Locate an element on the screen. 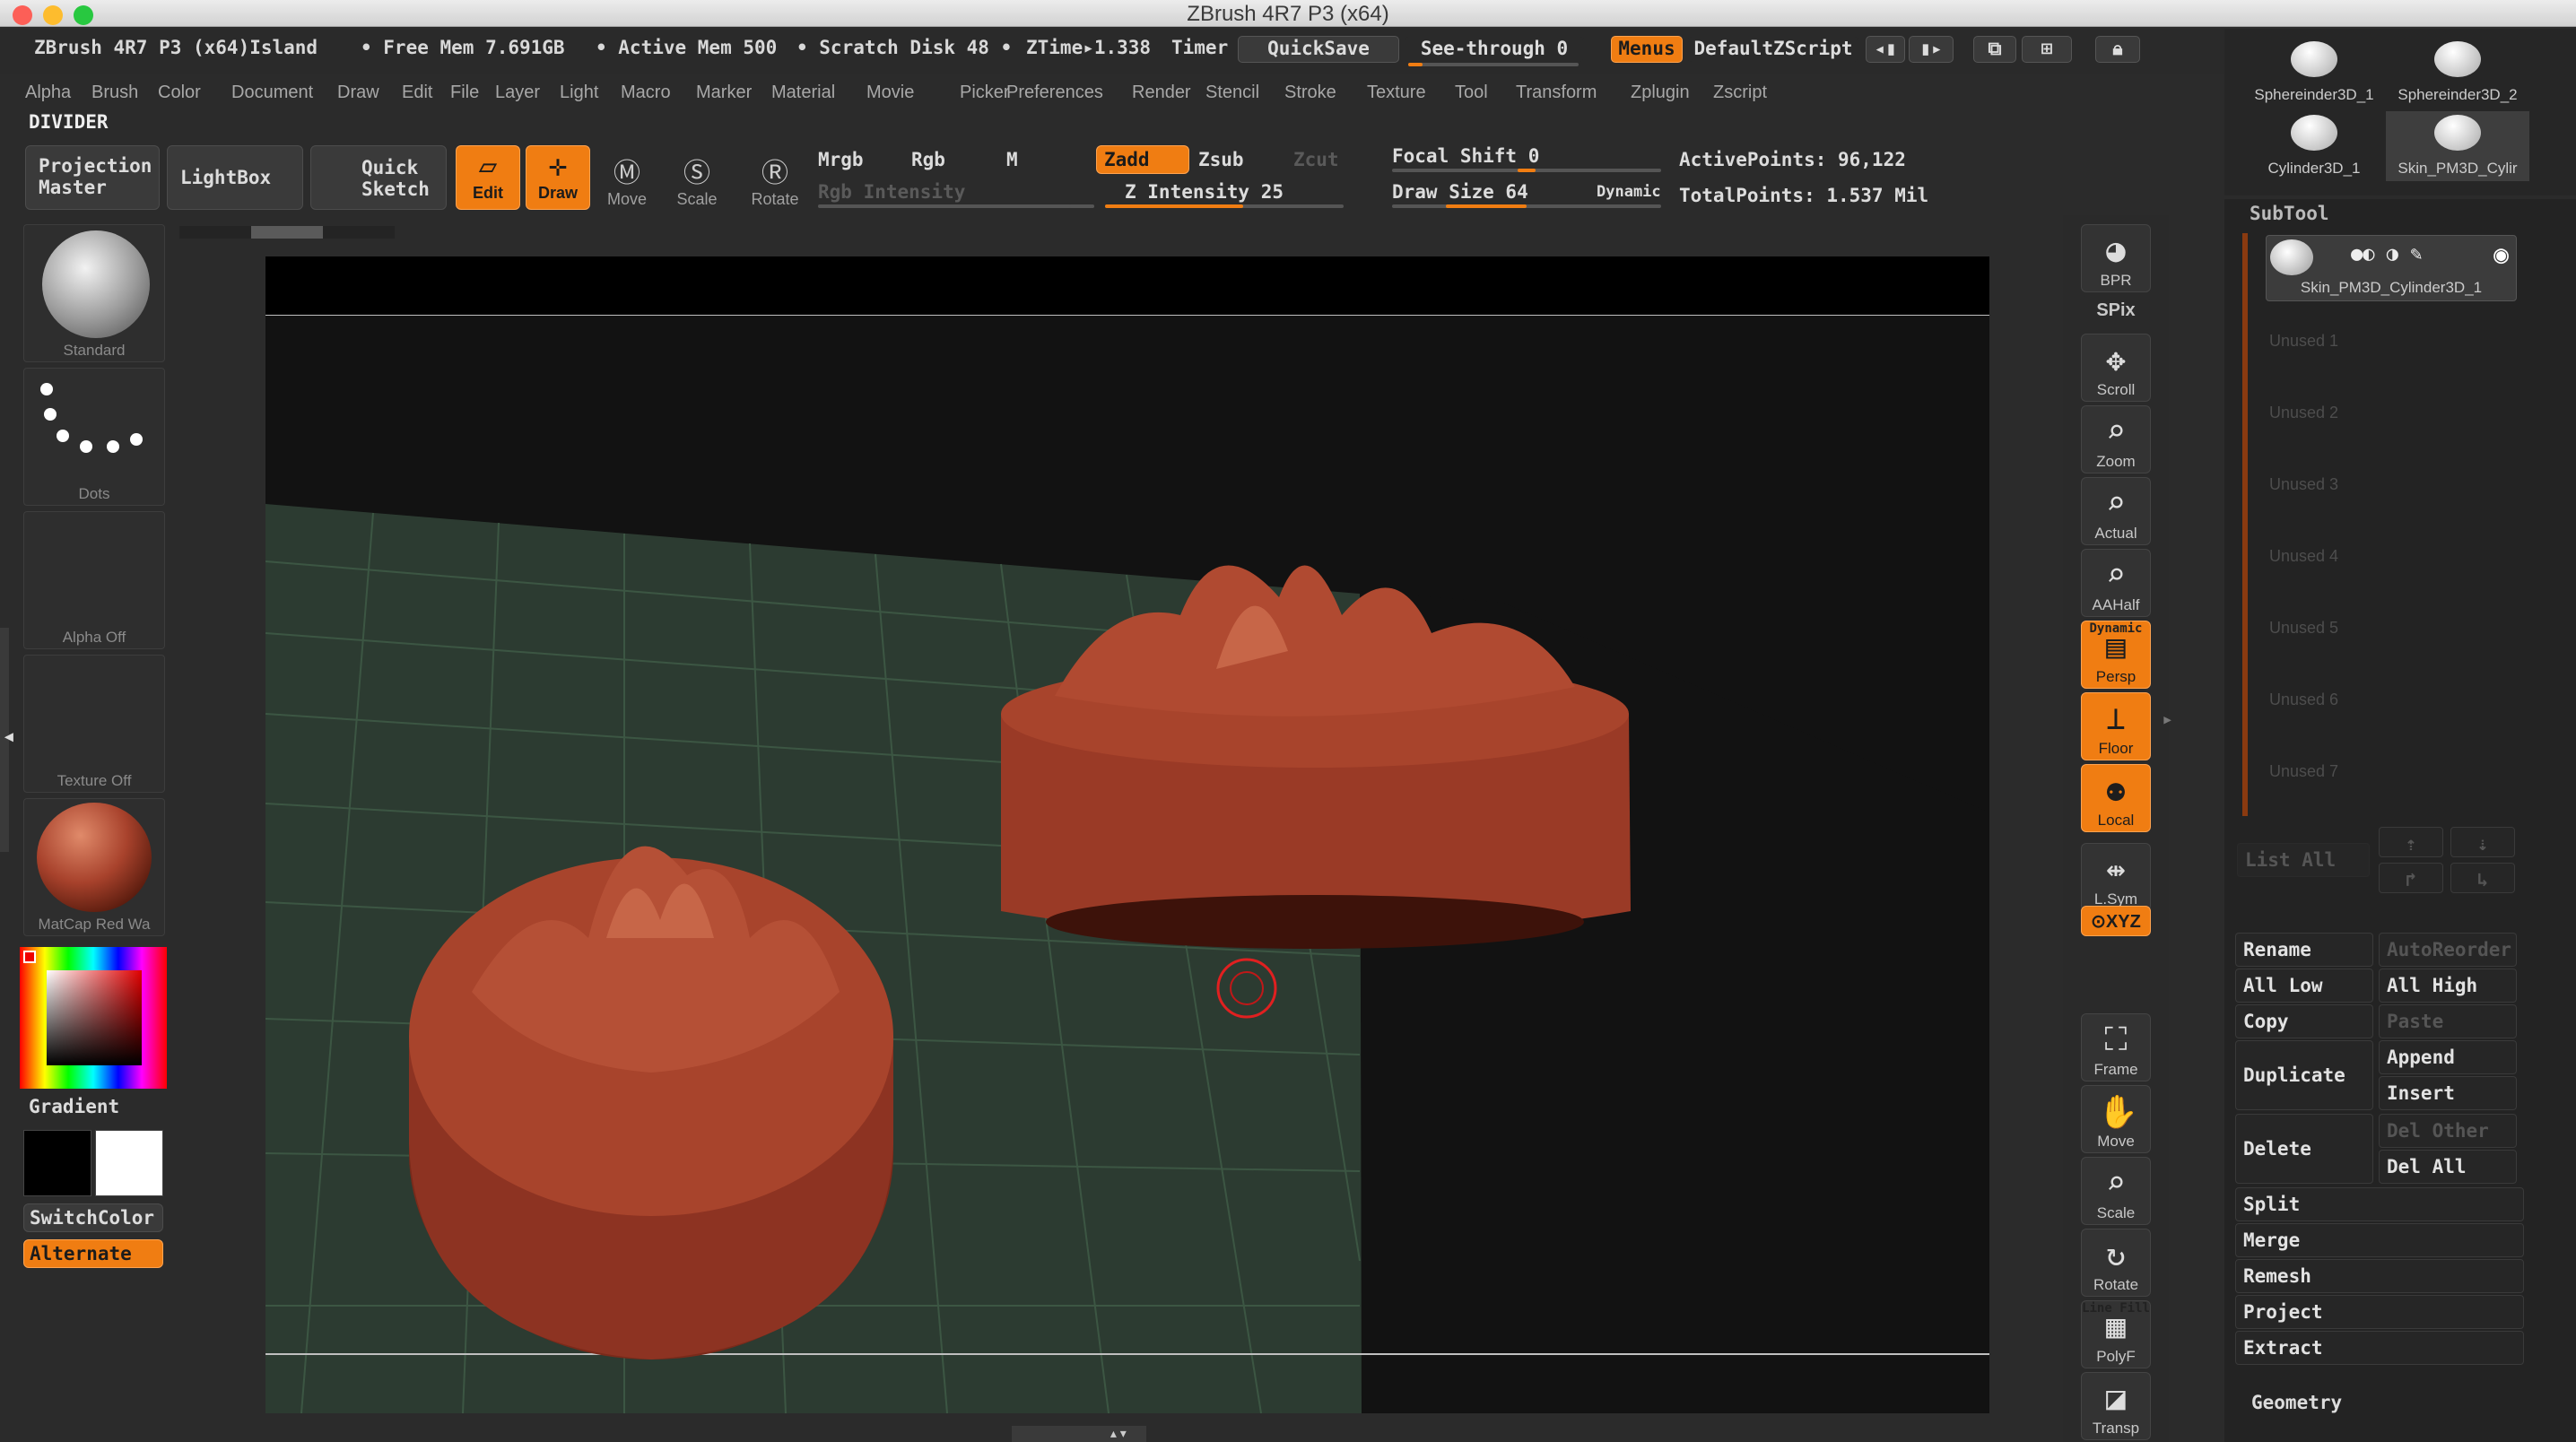  chevron-left-icon: ◂ is located at coordinates (9, 736).